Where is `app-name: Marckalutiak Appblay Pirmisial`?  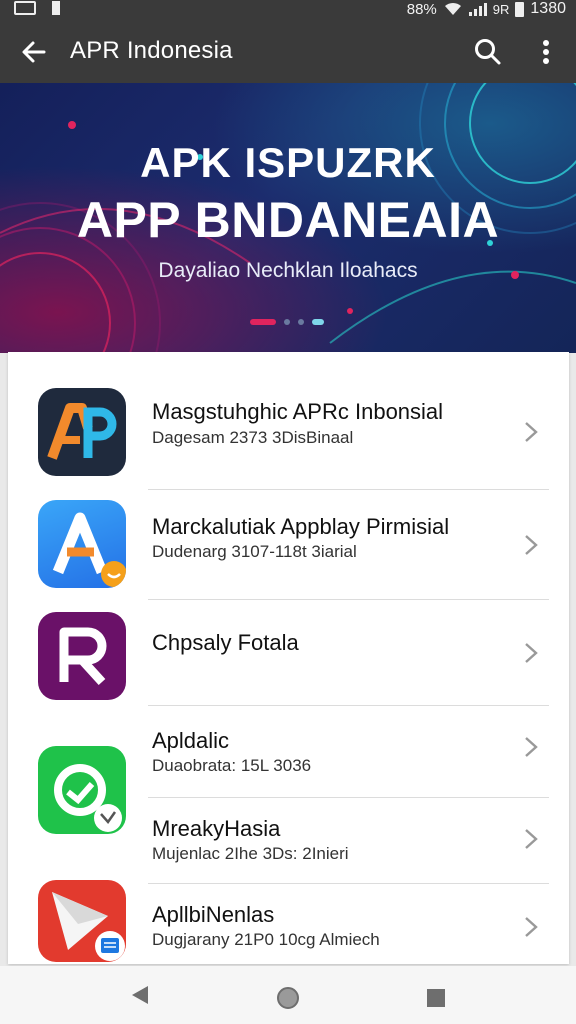 app-name: Marckalutiak Appblay Pirmisial is located at coordinates (301, 526).